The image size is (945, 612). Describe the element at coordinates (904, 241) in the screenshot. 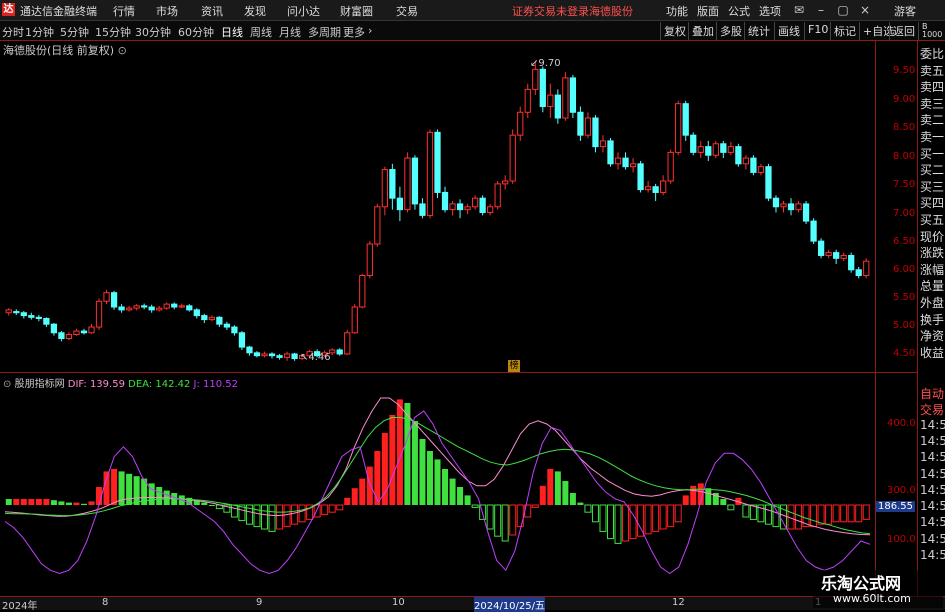

I see `price-tick: 6.50` at that location.